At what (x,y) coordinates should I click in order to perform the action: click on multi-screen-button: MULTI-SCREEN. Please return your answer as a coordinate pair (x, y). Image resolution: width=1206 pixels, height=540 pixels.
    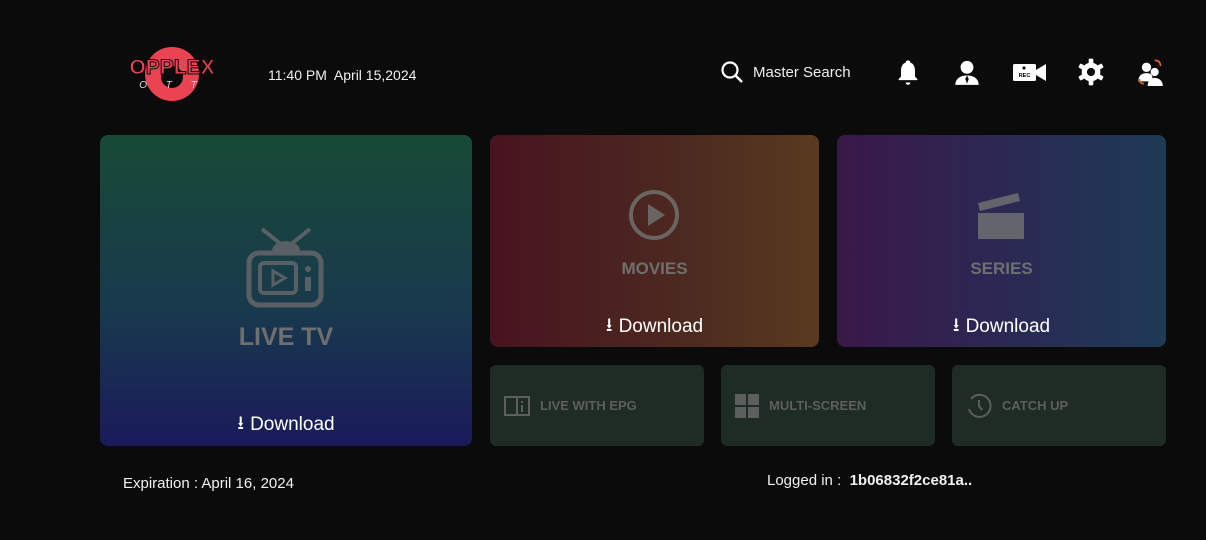
    Looking at the image, I should click on (828, 405).